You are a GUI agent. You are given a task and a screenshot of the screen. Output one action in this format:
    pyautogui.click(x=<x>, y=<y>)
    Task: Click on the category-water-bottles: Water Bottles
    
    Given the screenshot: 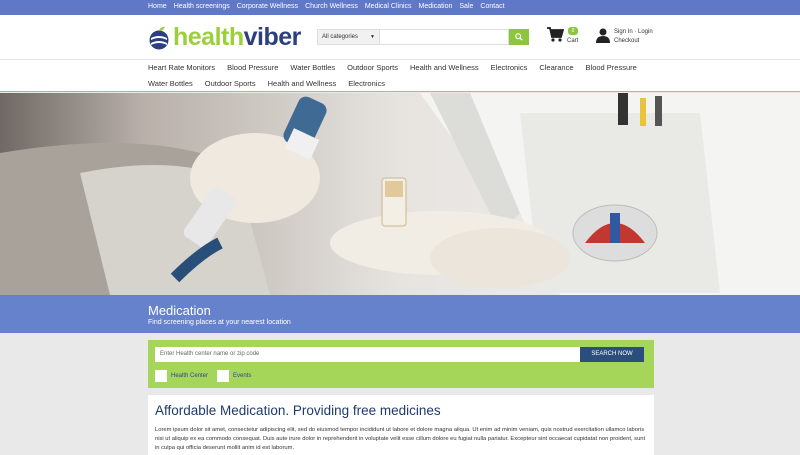 What is the action you would take?
    pyautogui.click(x=312, y=67)
    